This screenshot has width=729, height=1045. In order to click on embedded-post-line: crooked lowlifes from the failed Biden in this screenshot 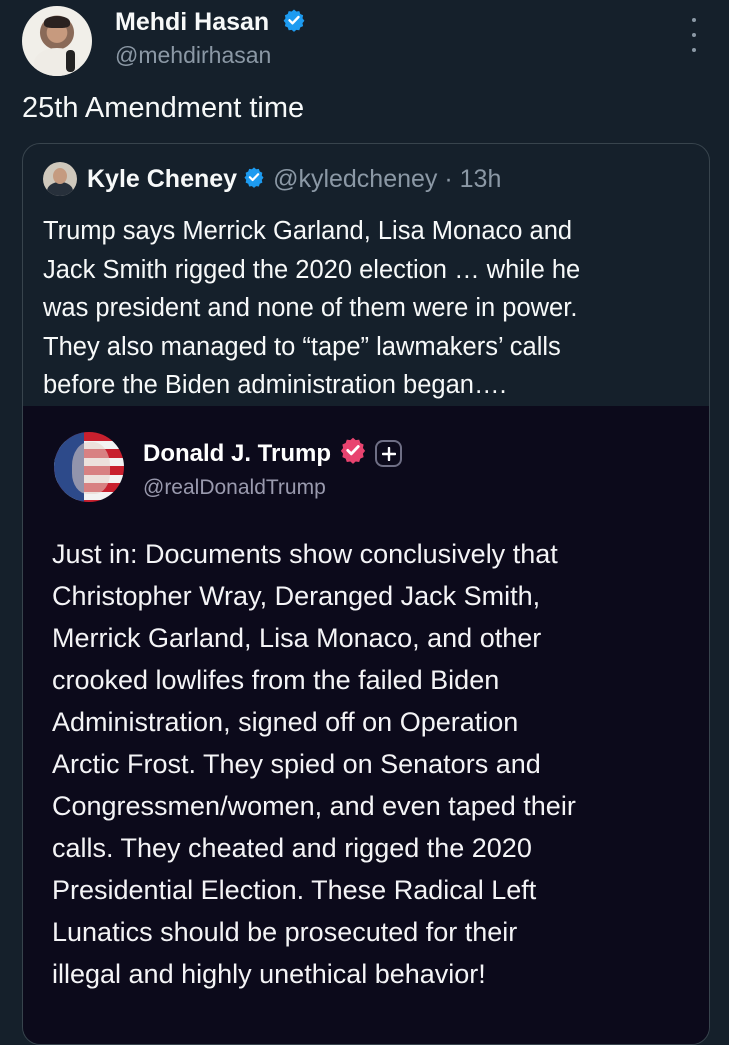, I will do `click(276, 680)`.